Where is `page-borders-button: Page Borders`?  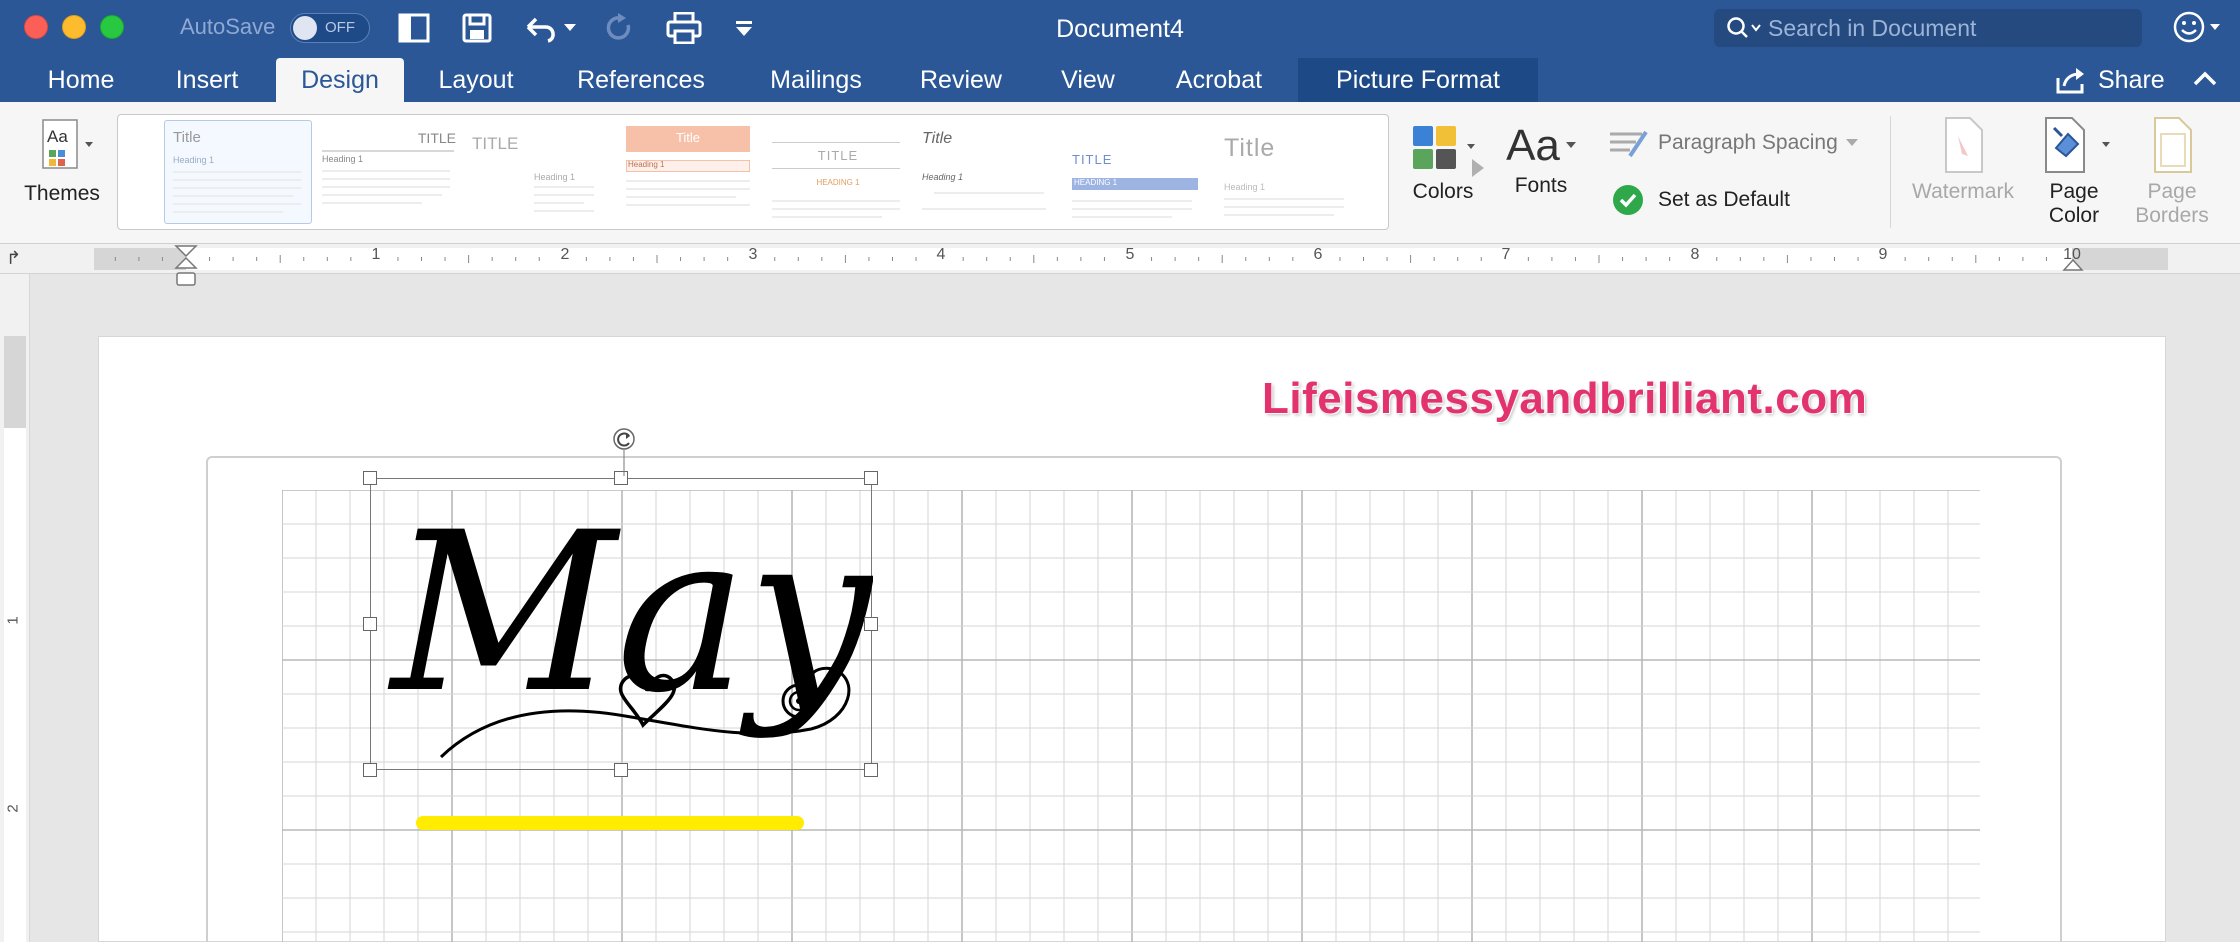 page-borders-button: Page Borders is located at coordinates (2172, 176).